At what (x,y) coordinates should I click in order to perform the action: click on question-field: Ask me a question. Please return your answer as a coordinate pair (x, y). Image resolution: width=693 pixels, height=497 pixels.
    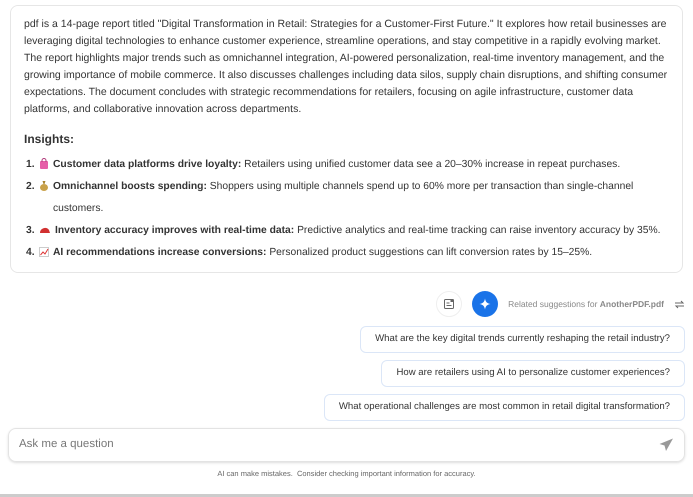
    Looking at the image, I should click on (346, 445).